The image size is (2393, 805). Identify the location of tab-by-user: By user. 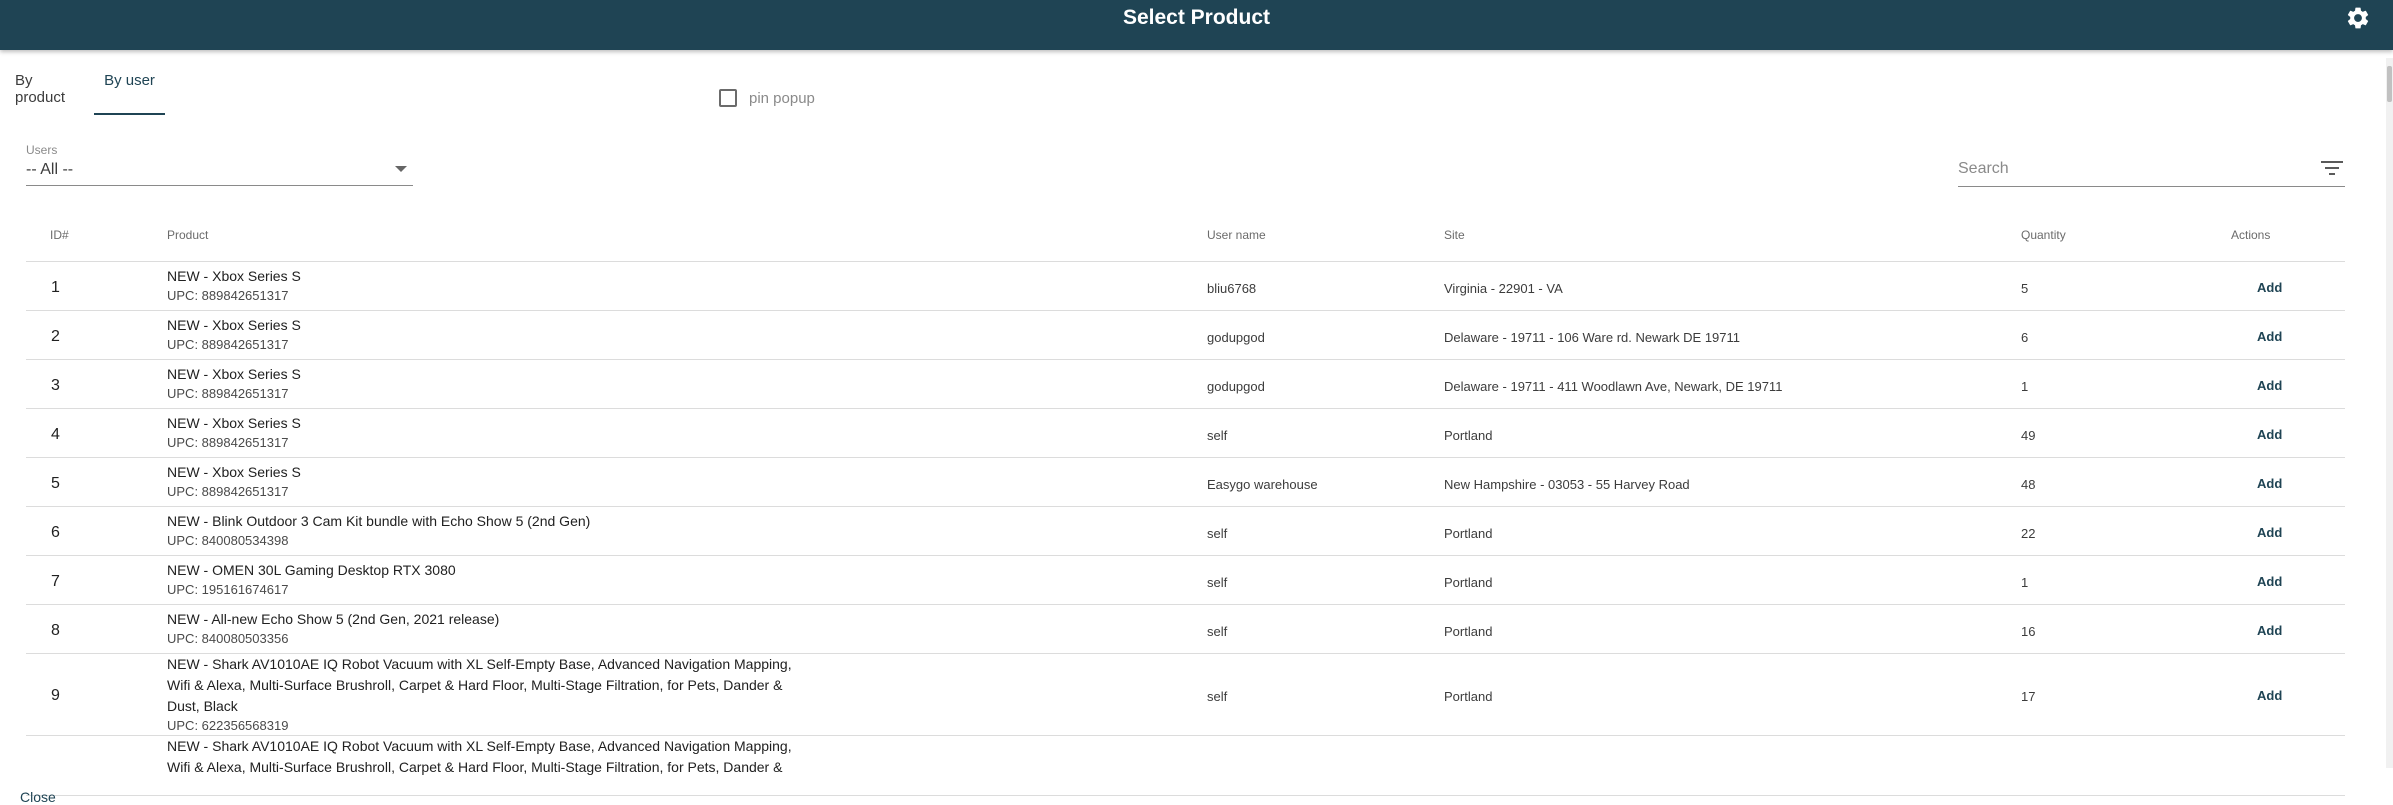
(129, 93).